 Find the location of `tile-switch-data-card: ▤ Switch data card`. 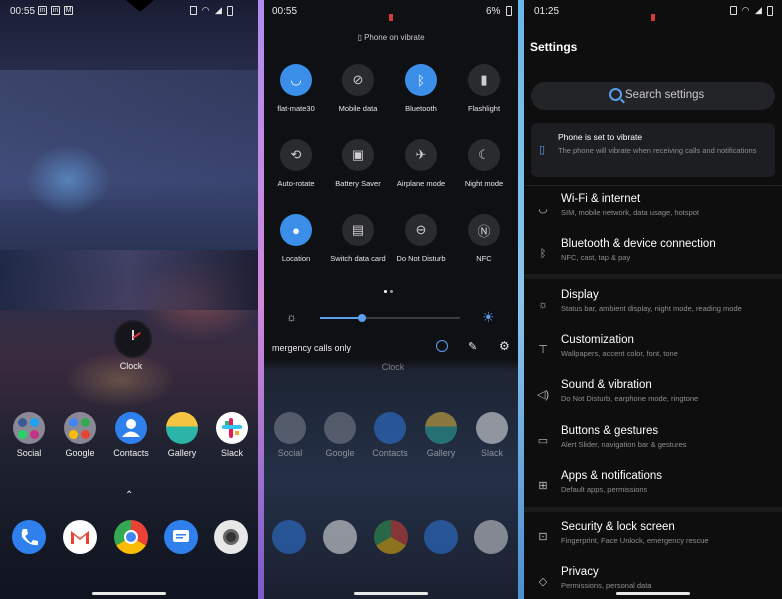

tile-switch-data-card: ▤ Switch data card is located at coordinates (358, 238).